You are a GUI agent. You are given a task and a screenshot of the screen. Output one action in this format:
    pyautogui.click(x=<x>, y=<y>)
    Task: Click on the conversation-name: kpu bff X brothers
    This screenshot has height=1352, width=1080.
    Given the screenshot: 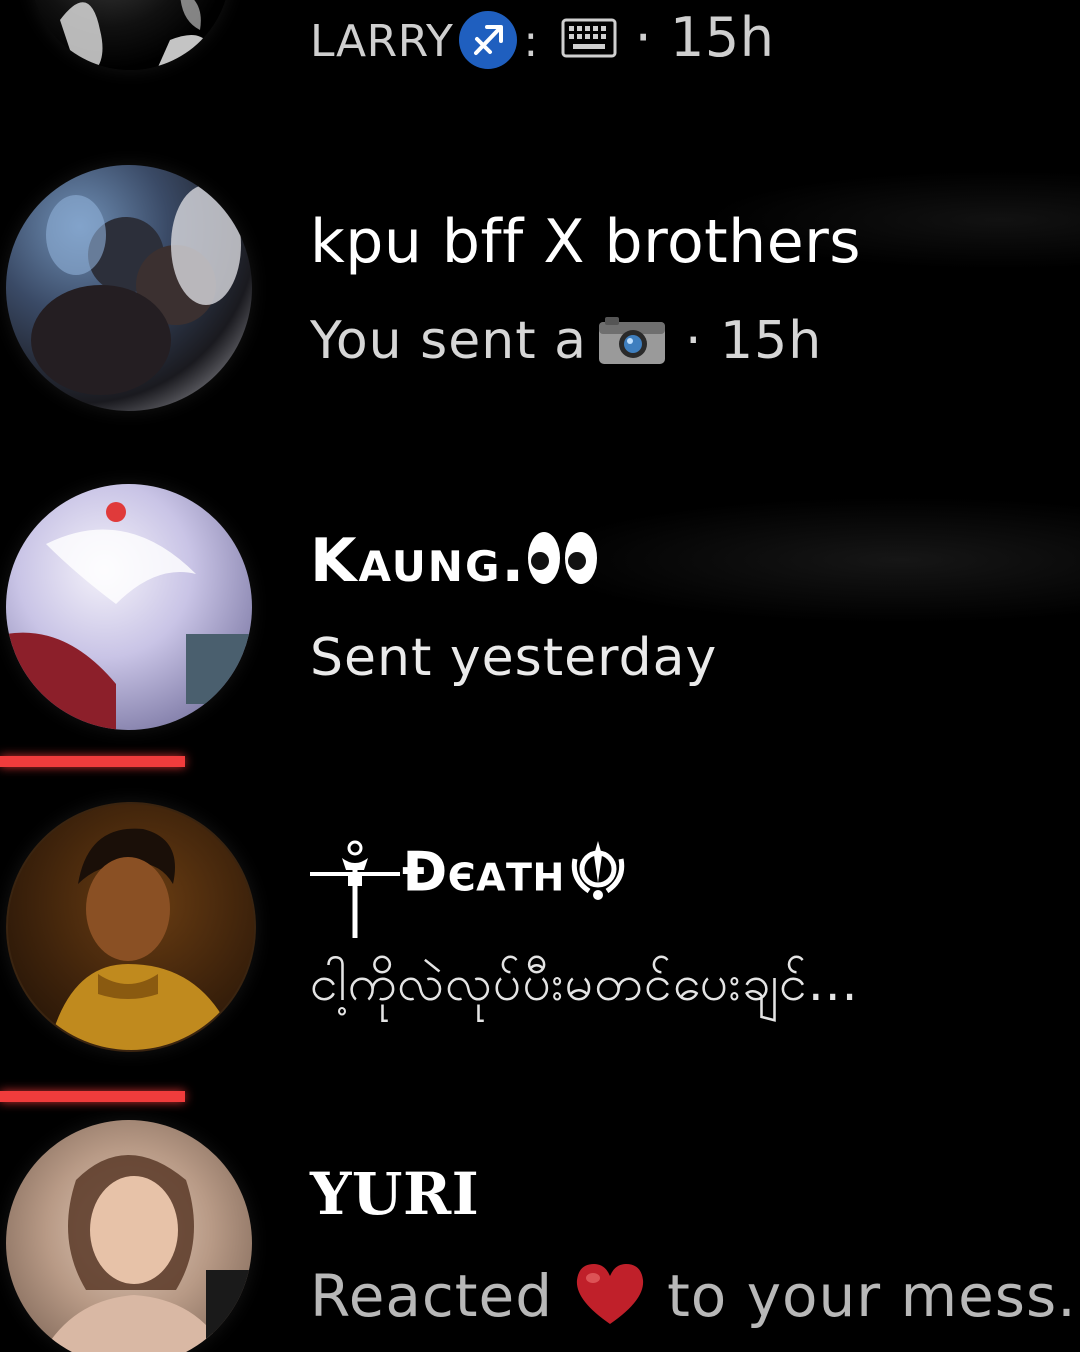 What is the action you would take?
    pyautogui.click(x=586, y=242)
    